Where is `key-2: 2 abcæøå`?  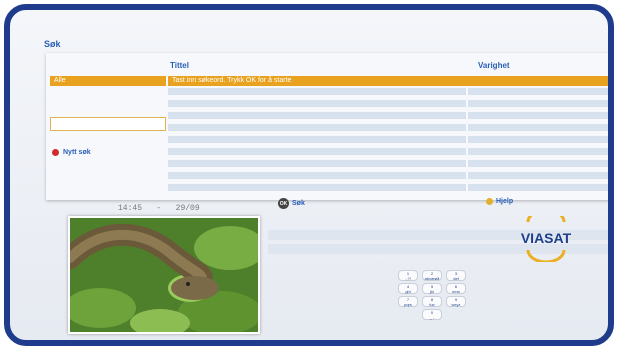 key-2: 2 abcæøå is located at coordinates (432, 275).